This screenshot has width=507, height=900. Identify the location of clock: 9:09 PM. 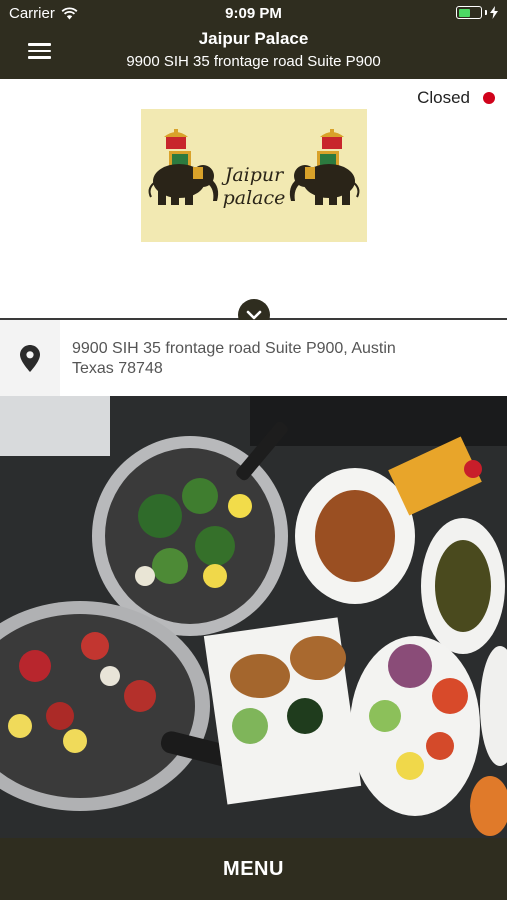
(253, 13).